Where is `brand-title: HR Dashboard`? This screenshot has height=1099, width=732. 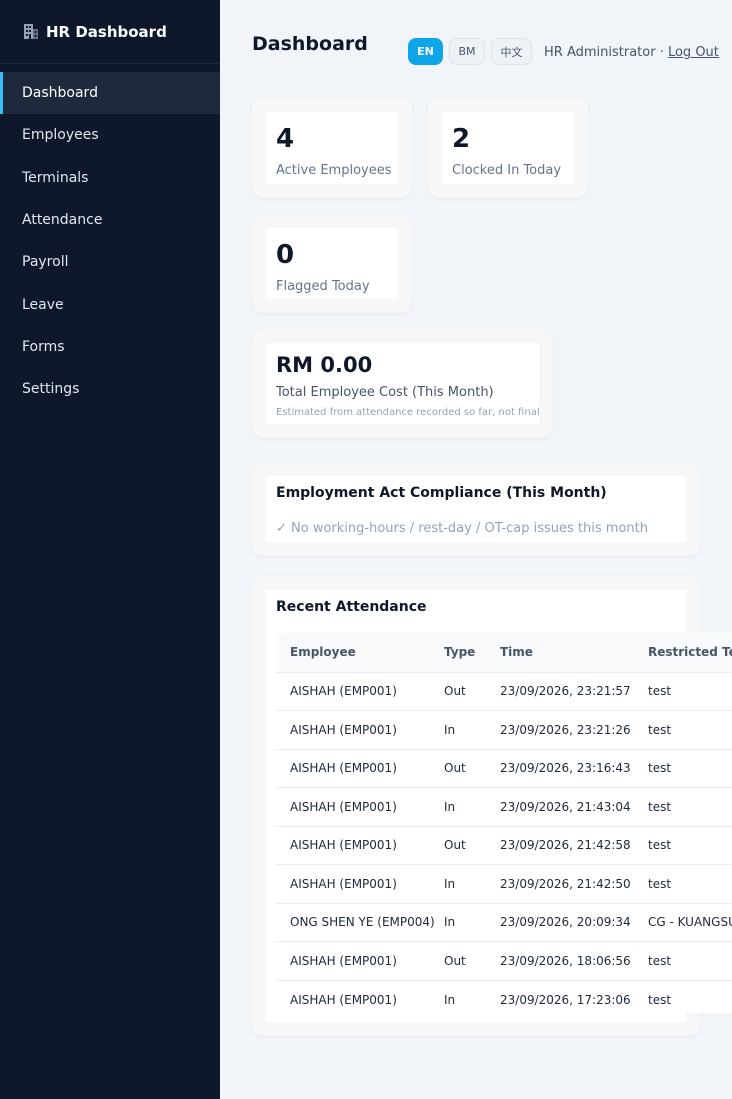
brand-title: HR Dashboard is located at coordinates (106, 31).